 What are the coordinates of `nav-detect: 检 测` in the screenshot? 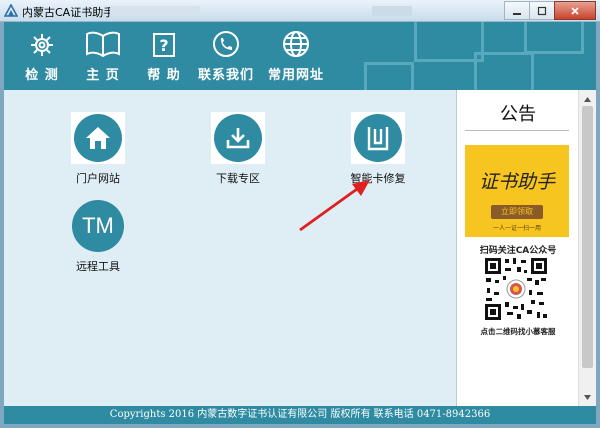 It's located at (42, 56).